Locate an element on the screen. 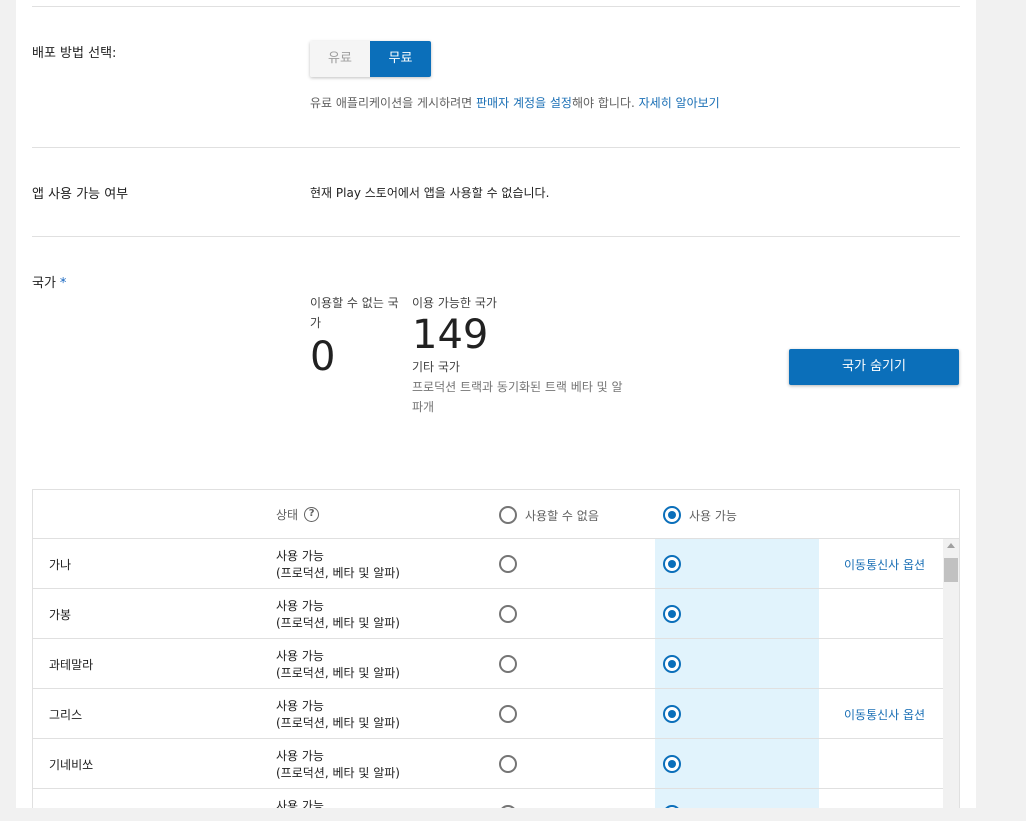 The image size is (1026, 821). availability-text: 현재 Play 스토어에서 앱을 사용할 수 없습니다. is located at coordinates (430, 193).